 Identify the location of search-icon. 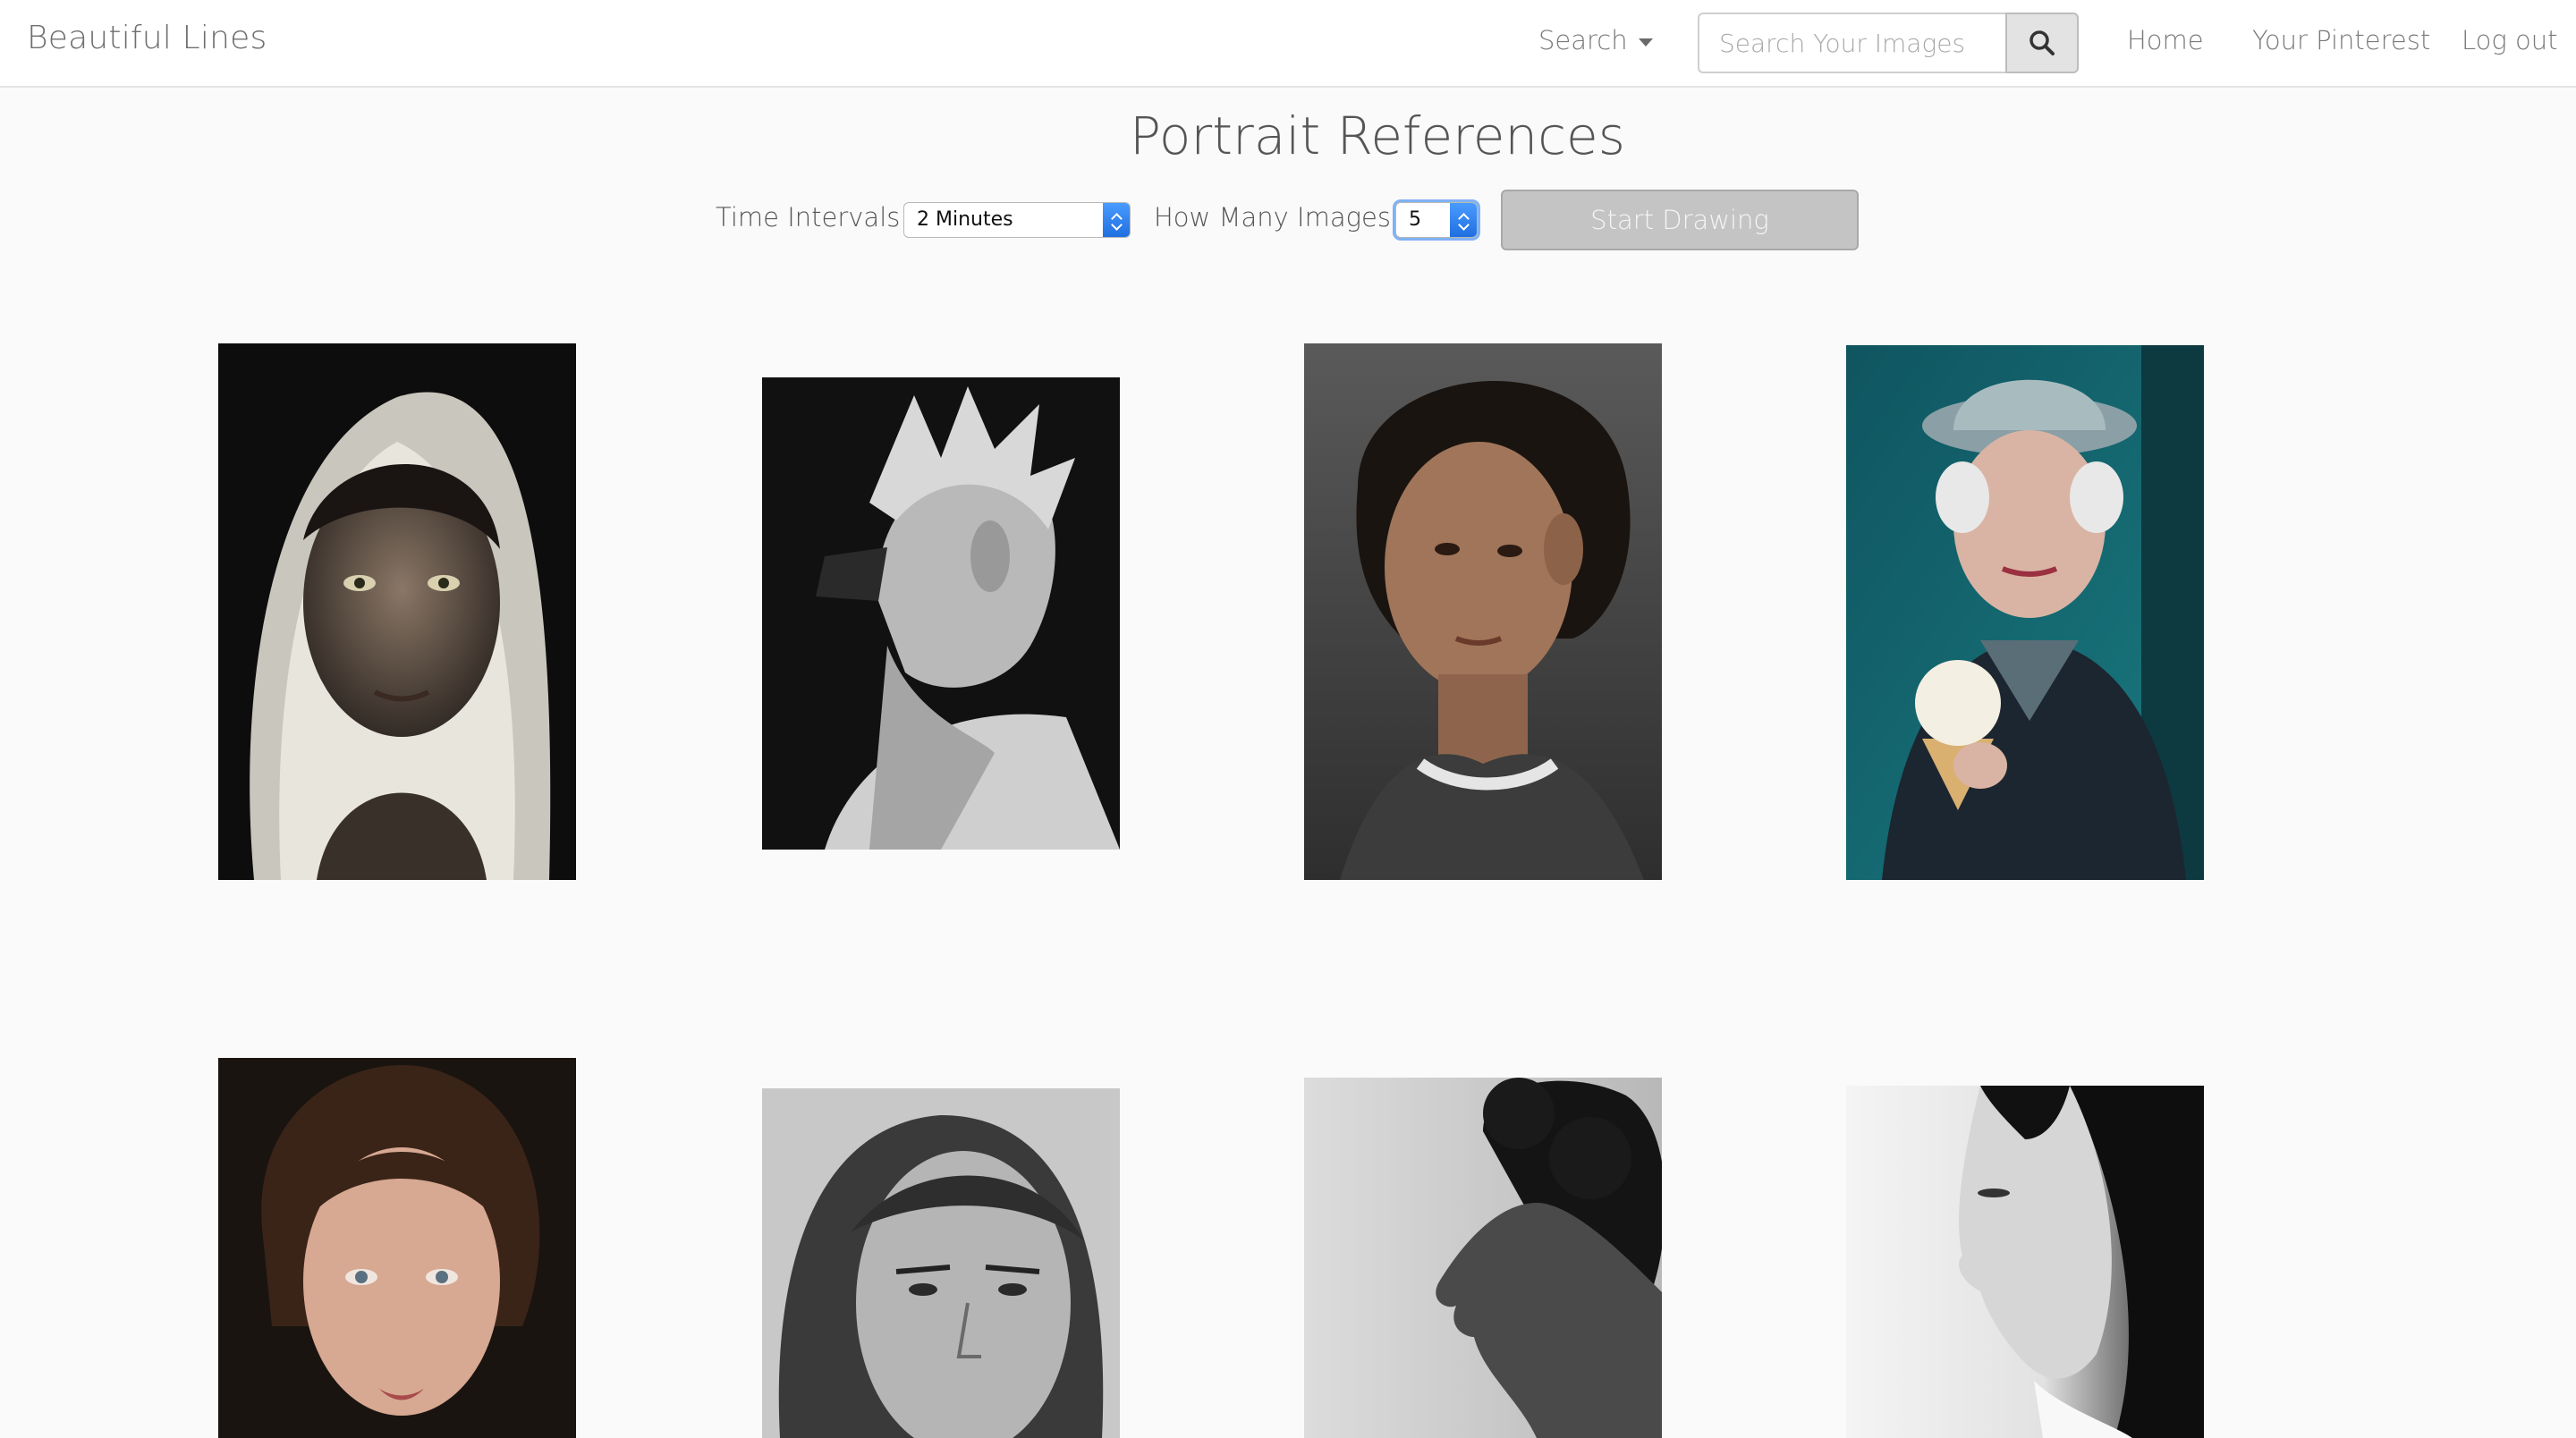
(2042, 42).